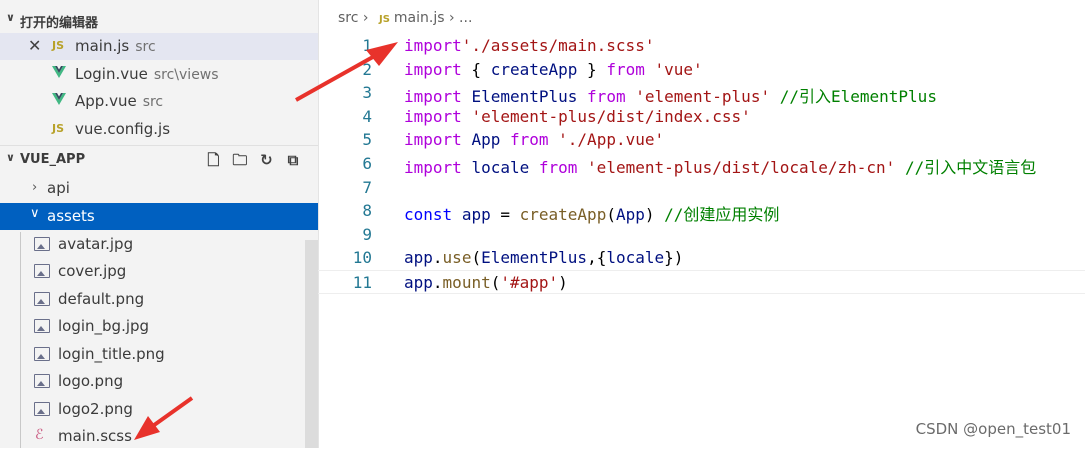 Image resolution: width=1085 pixels, height=450 pixels. What do you see at coordinates (147, 428) in the screenshot?
I see `arrowhead-bottom` at bounding box center [147, 428].